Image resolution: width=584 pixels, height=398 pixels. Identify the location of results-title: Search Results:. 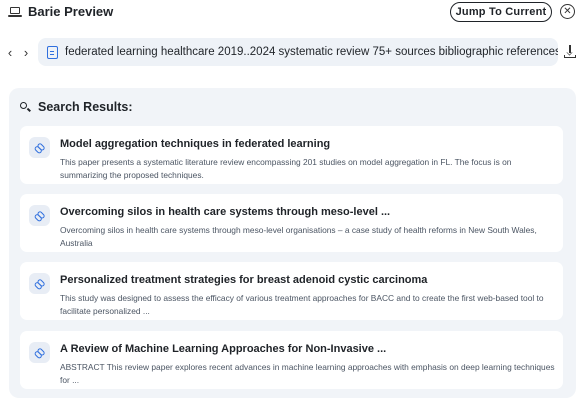
(85, 107).